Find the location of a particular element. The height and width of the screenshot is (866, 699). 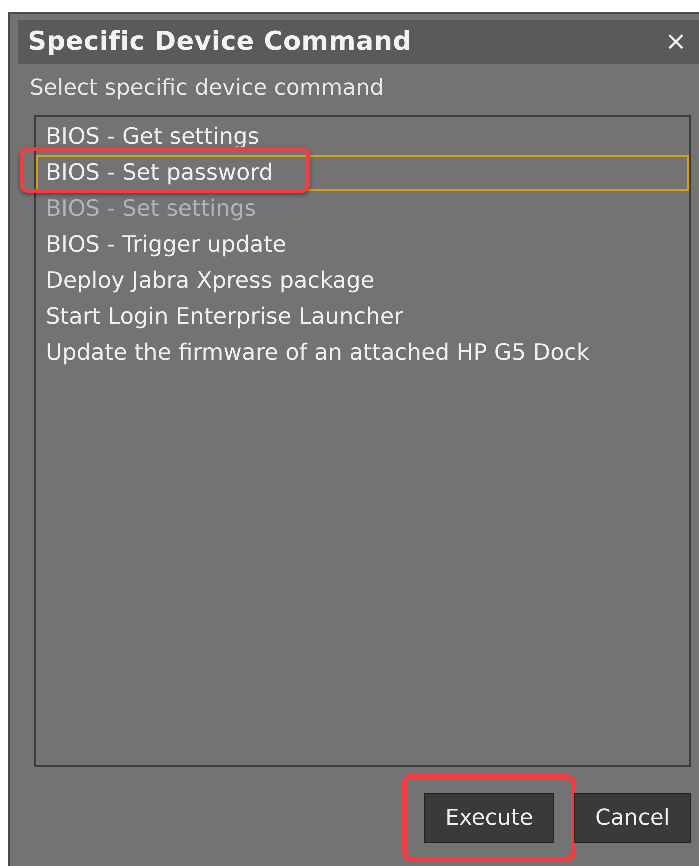

command-item: BIOS - Get settings is located at coordinates (362, 137).